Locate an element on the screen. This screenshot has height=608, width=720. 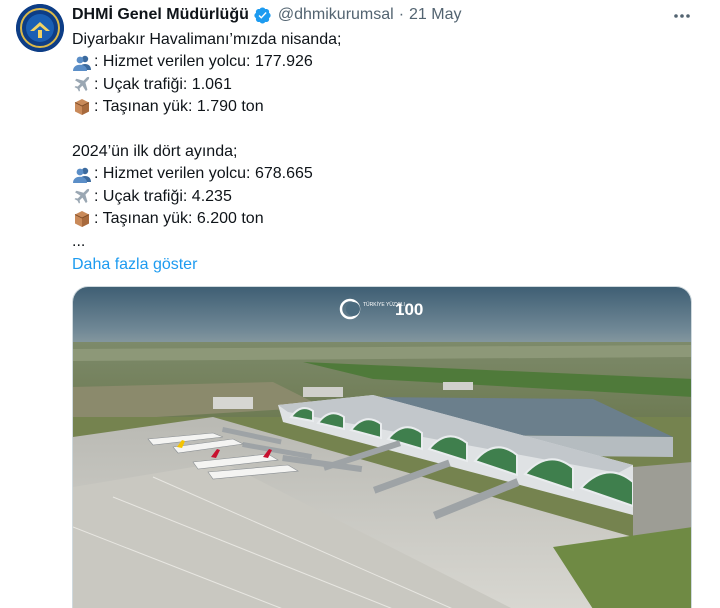
tweet-line: : Hizmet verilen yolcu: 678.665 is located at coordinates (372, 174).